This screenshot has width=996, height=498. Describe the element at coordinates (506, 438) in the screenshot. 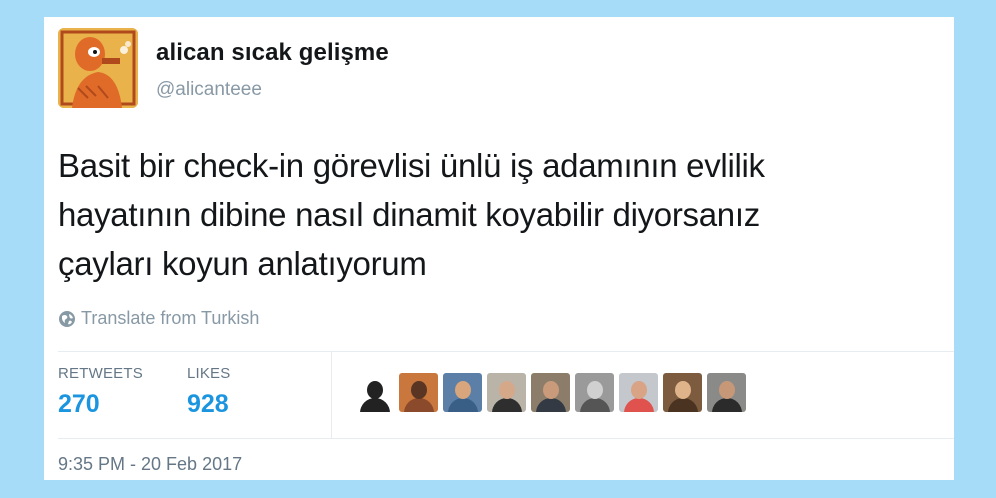

I see `stats-bottom-divider` at that location.